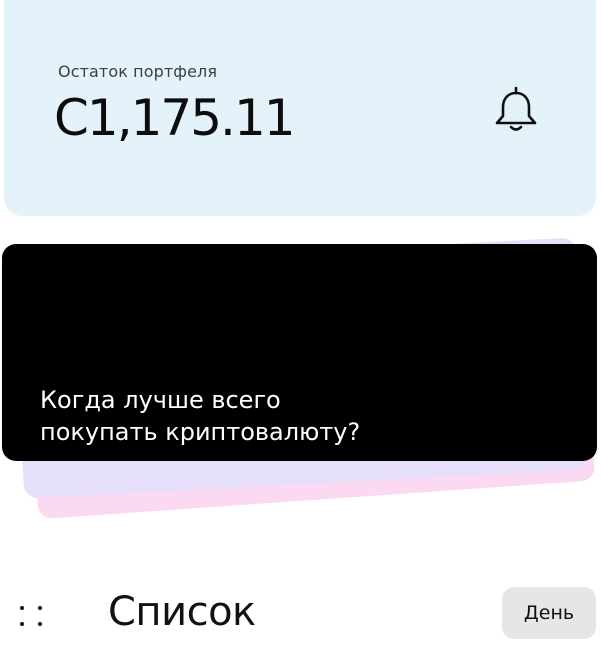 The image size is (601, 645). I want to click on list-header: Список День, so click(300, 612).